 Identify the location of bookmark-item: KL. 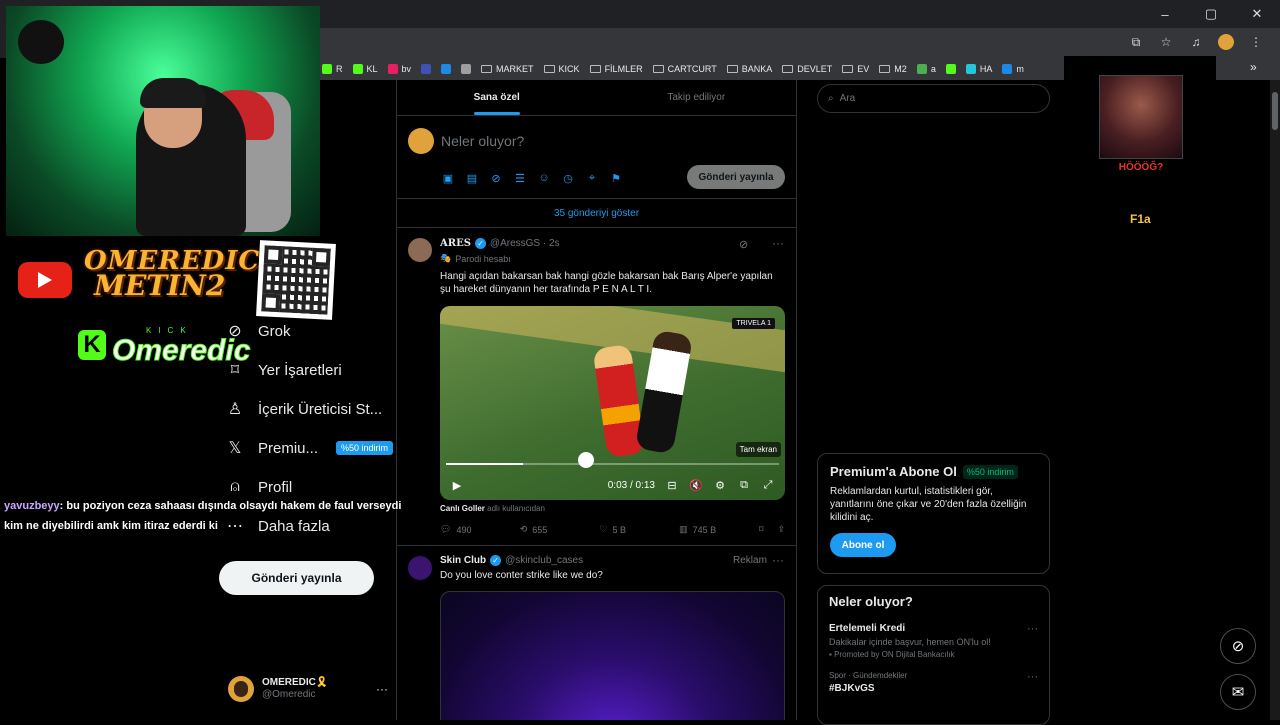
(365, 69).